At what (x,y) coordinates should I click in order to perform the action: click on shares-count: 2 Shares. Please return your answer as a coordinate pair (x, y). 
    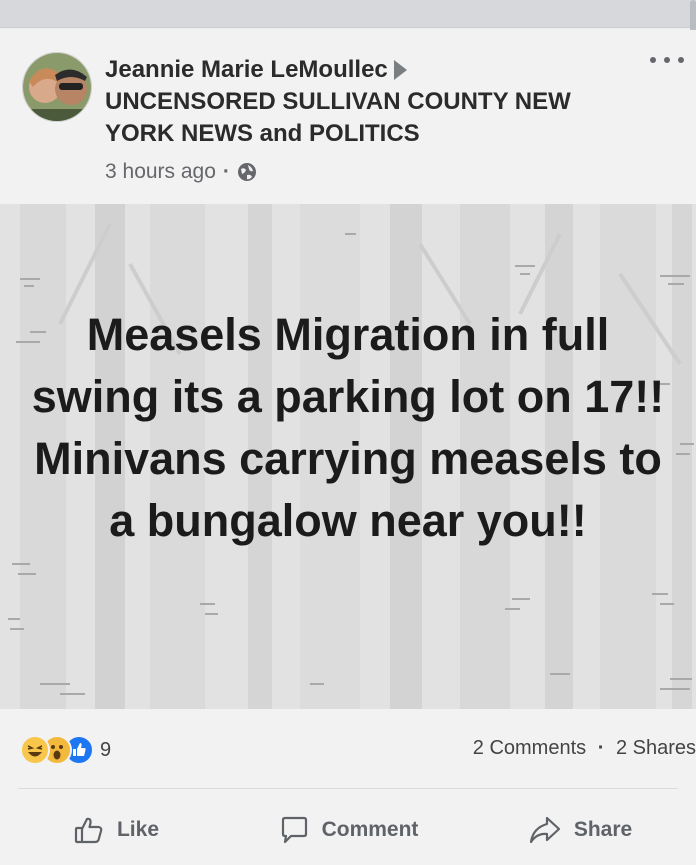
    Looking at the image, I should click on (656, 748).